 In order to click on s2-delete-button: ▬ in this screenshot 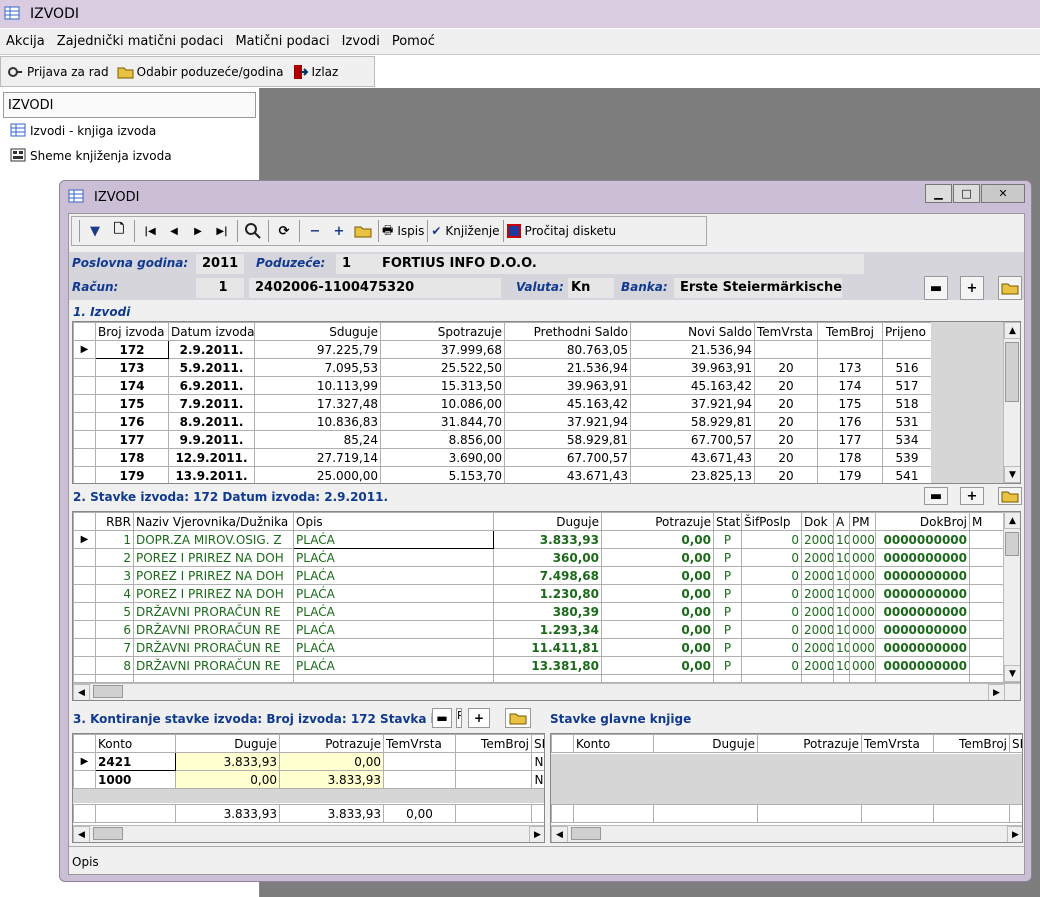, I will do `click(936, 496)`.